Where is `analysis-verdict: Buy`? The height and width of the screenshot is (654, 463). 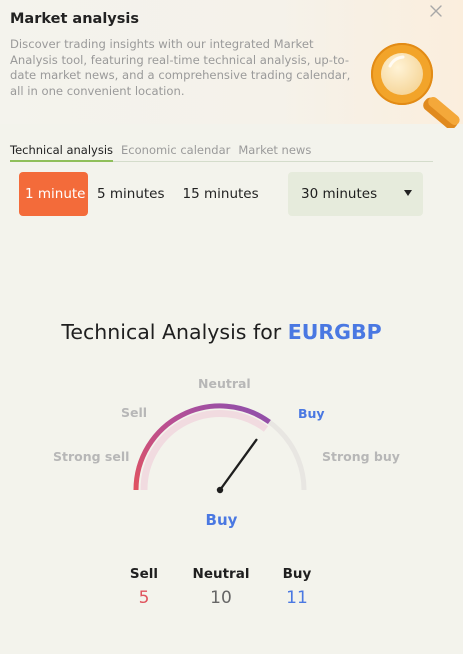
analysis-verdict: Buy is located at coordinates (221, 520).